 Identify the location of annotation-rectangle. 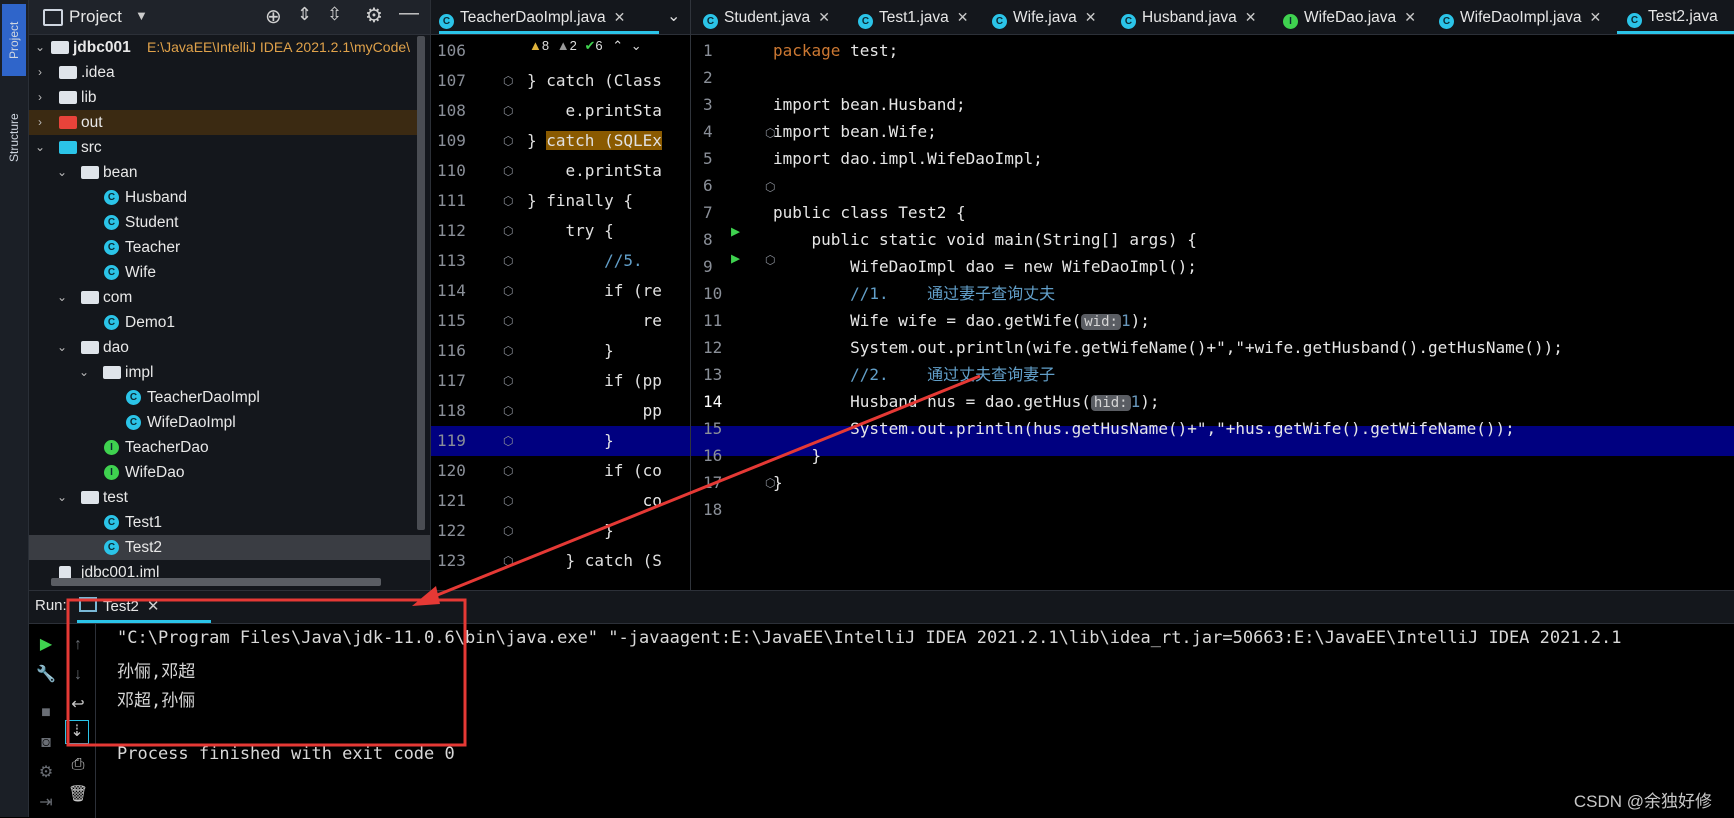
(266, 672).